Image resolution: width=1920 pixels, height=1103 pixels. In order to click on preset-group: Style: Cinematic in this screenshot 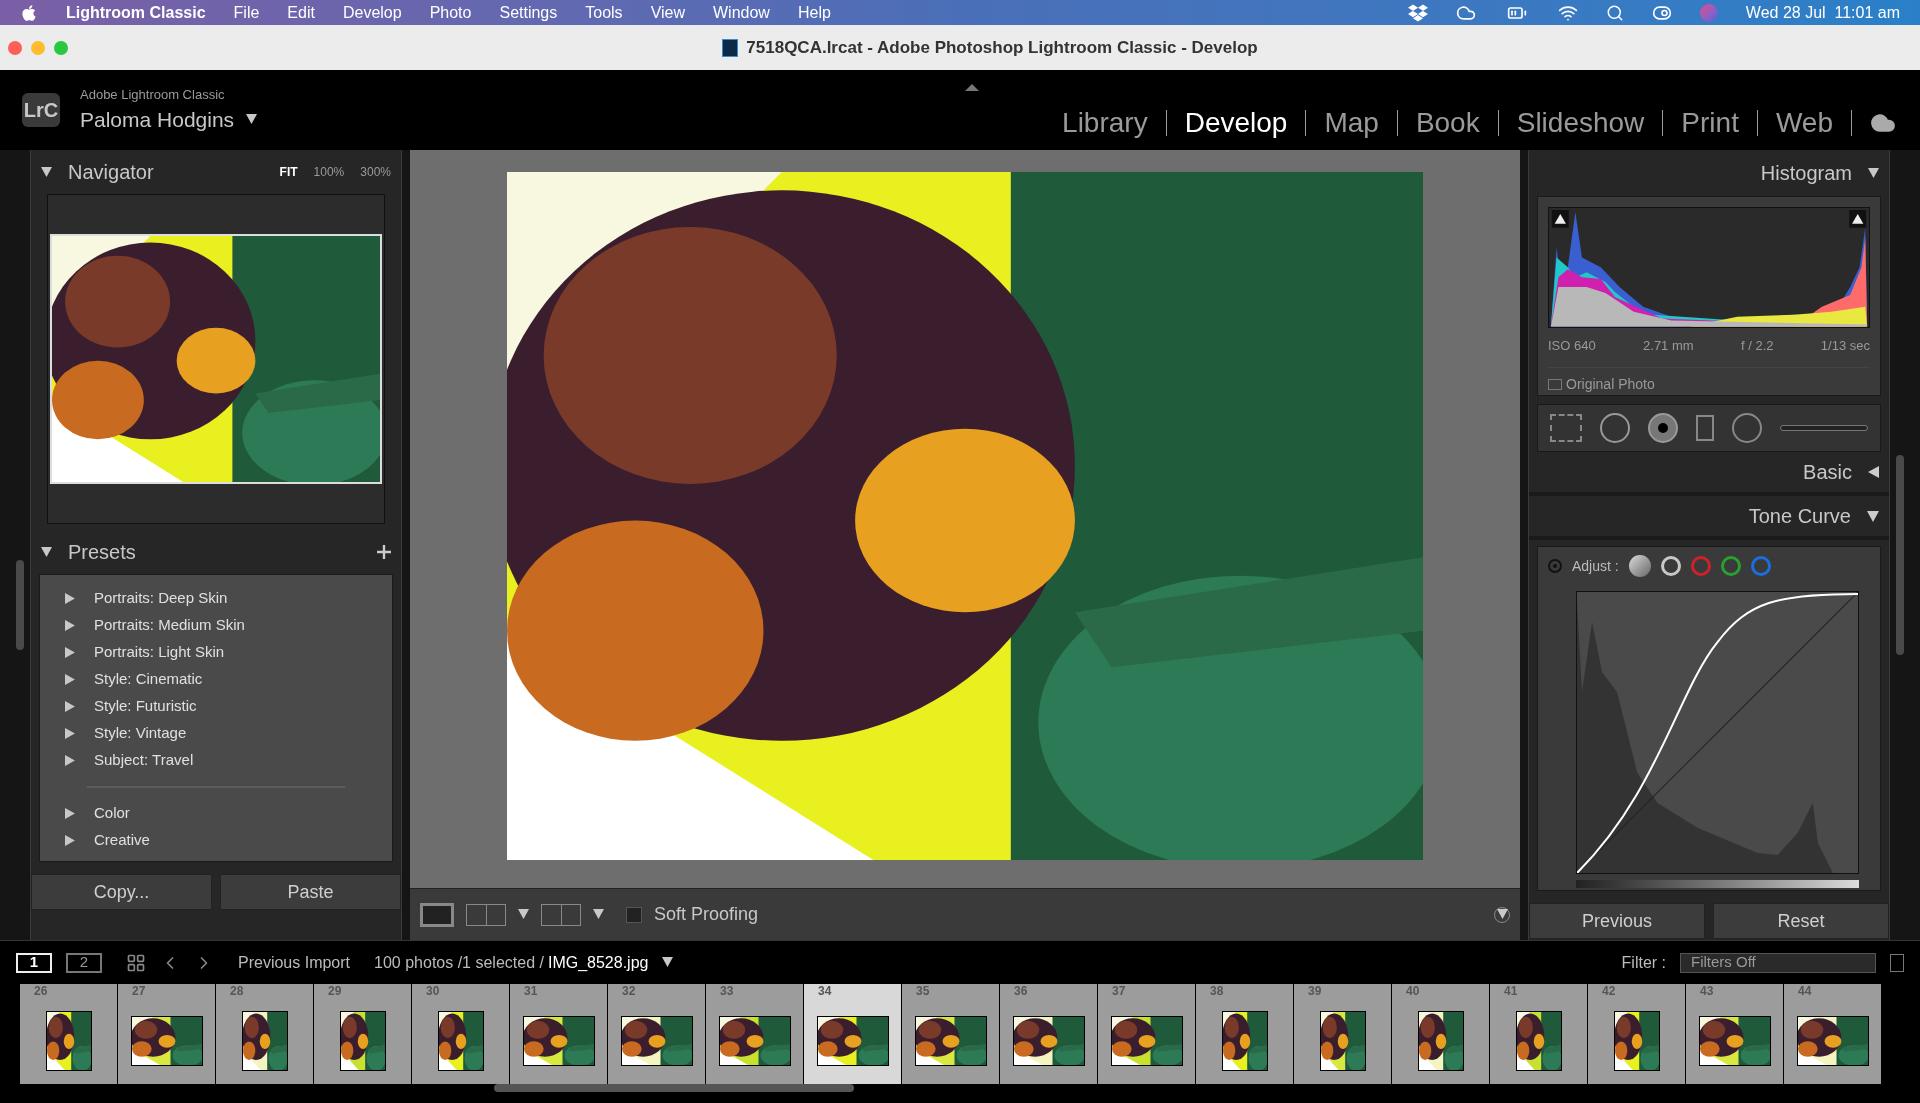, I will do `click(148, 679)`.